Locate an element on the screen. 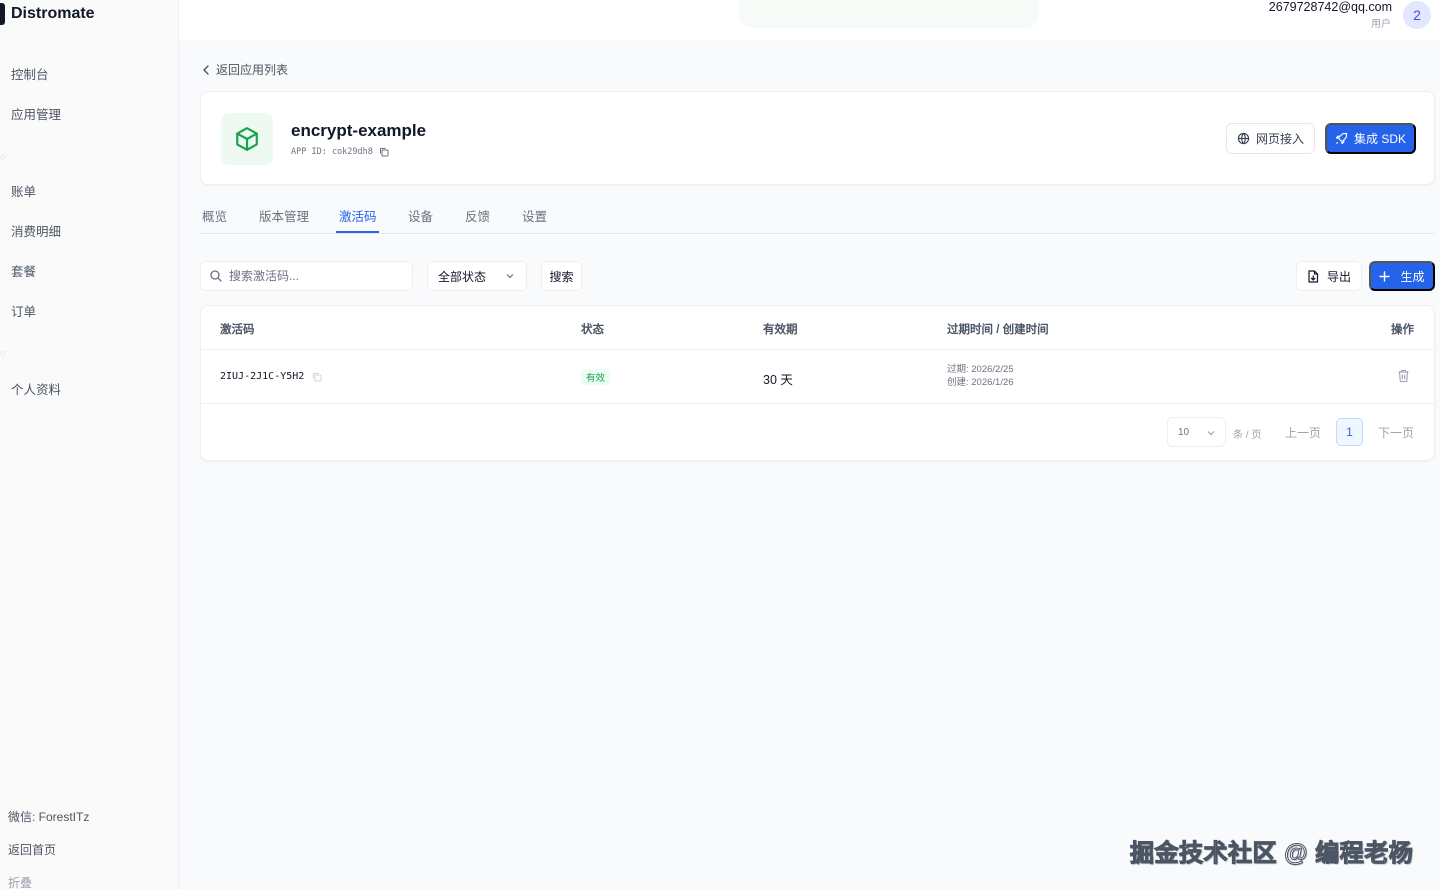 This screenshot has width=1440, height=889. plus-icon is located at coordinates (1385, 276).